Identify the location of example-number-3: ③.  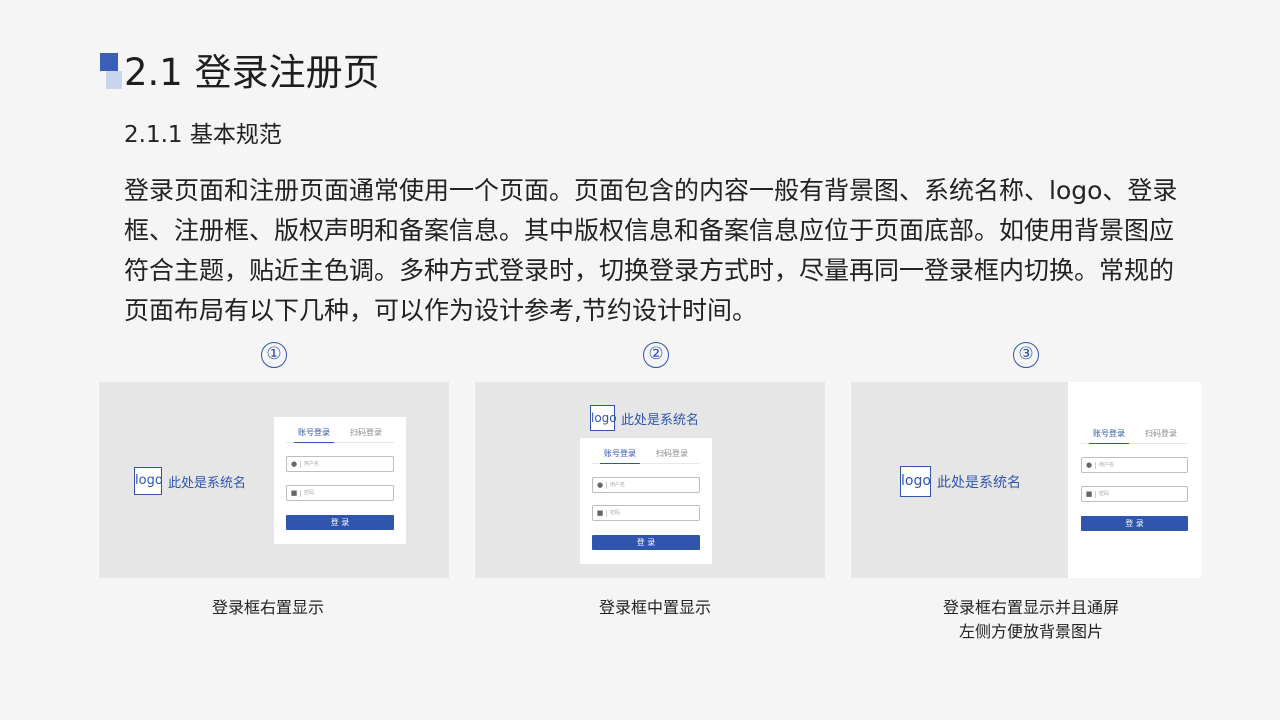
(1026, 355).